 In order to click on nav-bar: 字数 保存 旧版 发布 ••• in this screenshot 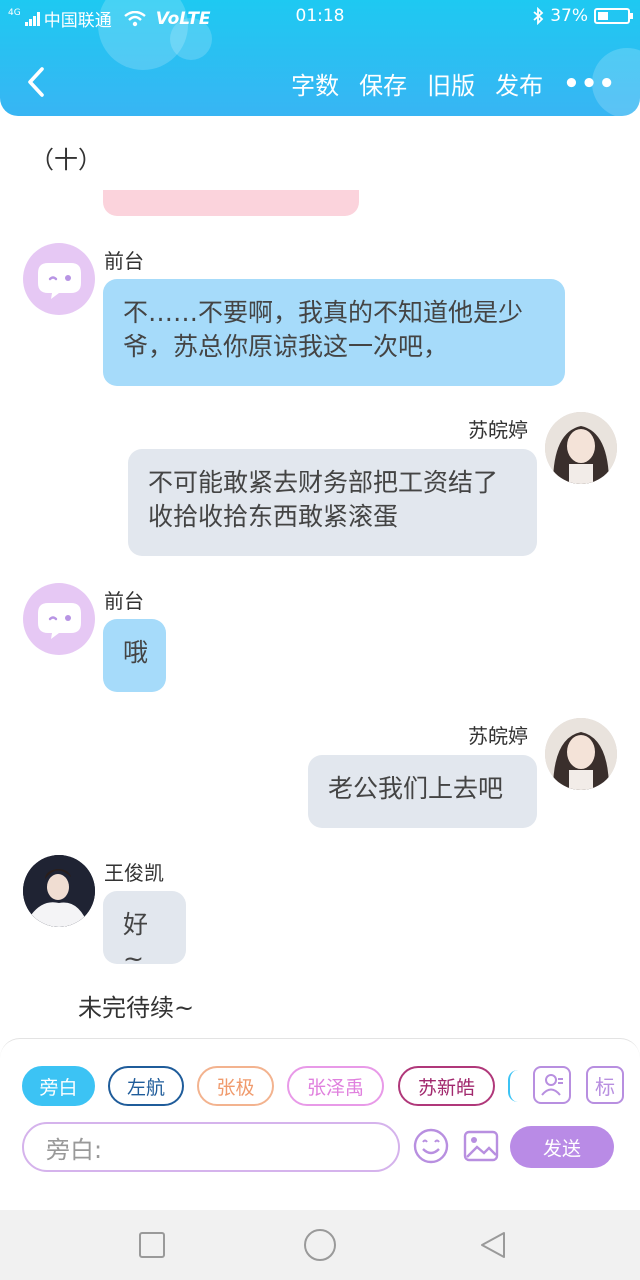, I will do `click(320, 84)`.